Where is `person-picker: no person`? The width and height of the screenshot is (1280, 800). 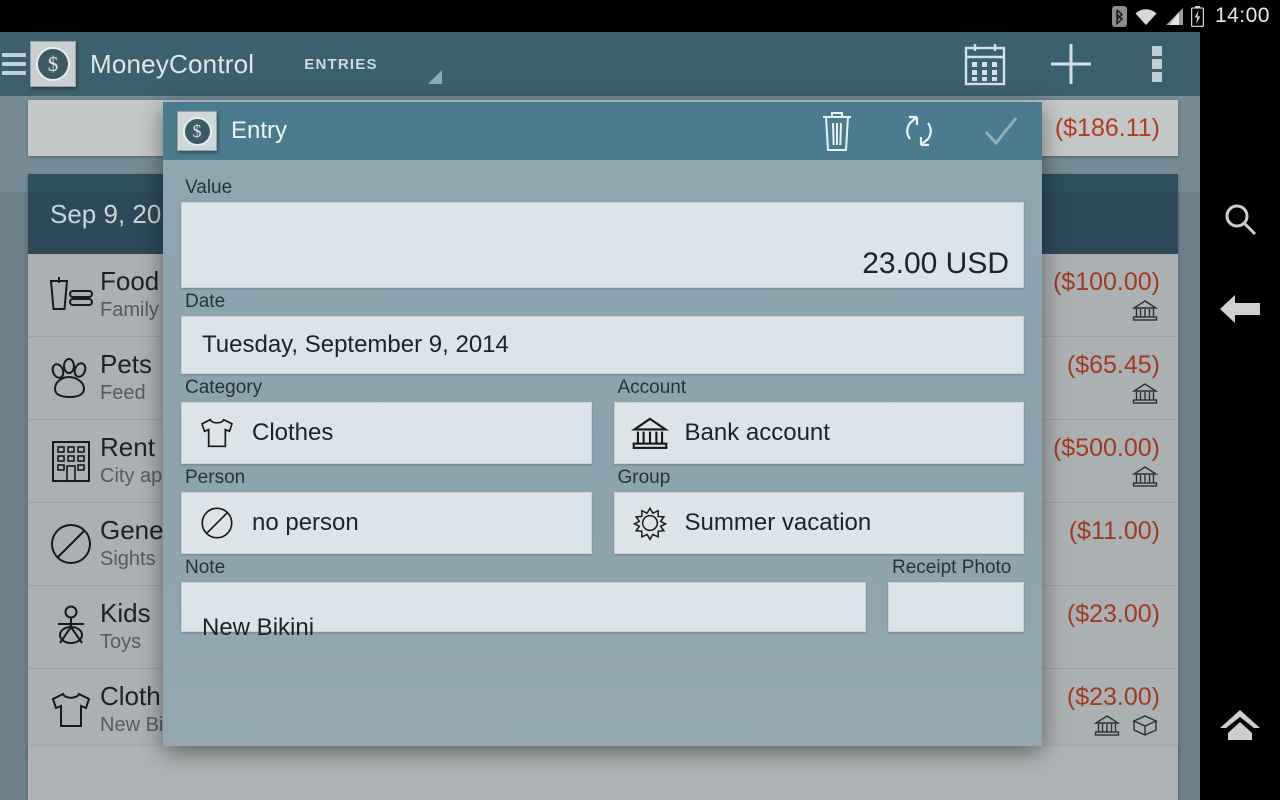 person-picker: no person is located at coordinates (386, 523).